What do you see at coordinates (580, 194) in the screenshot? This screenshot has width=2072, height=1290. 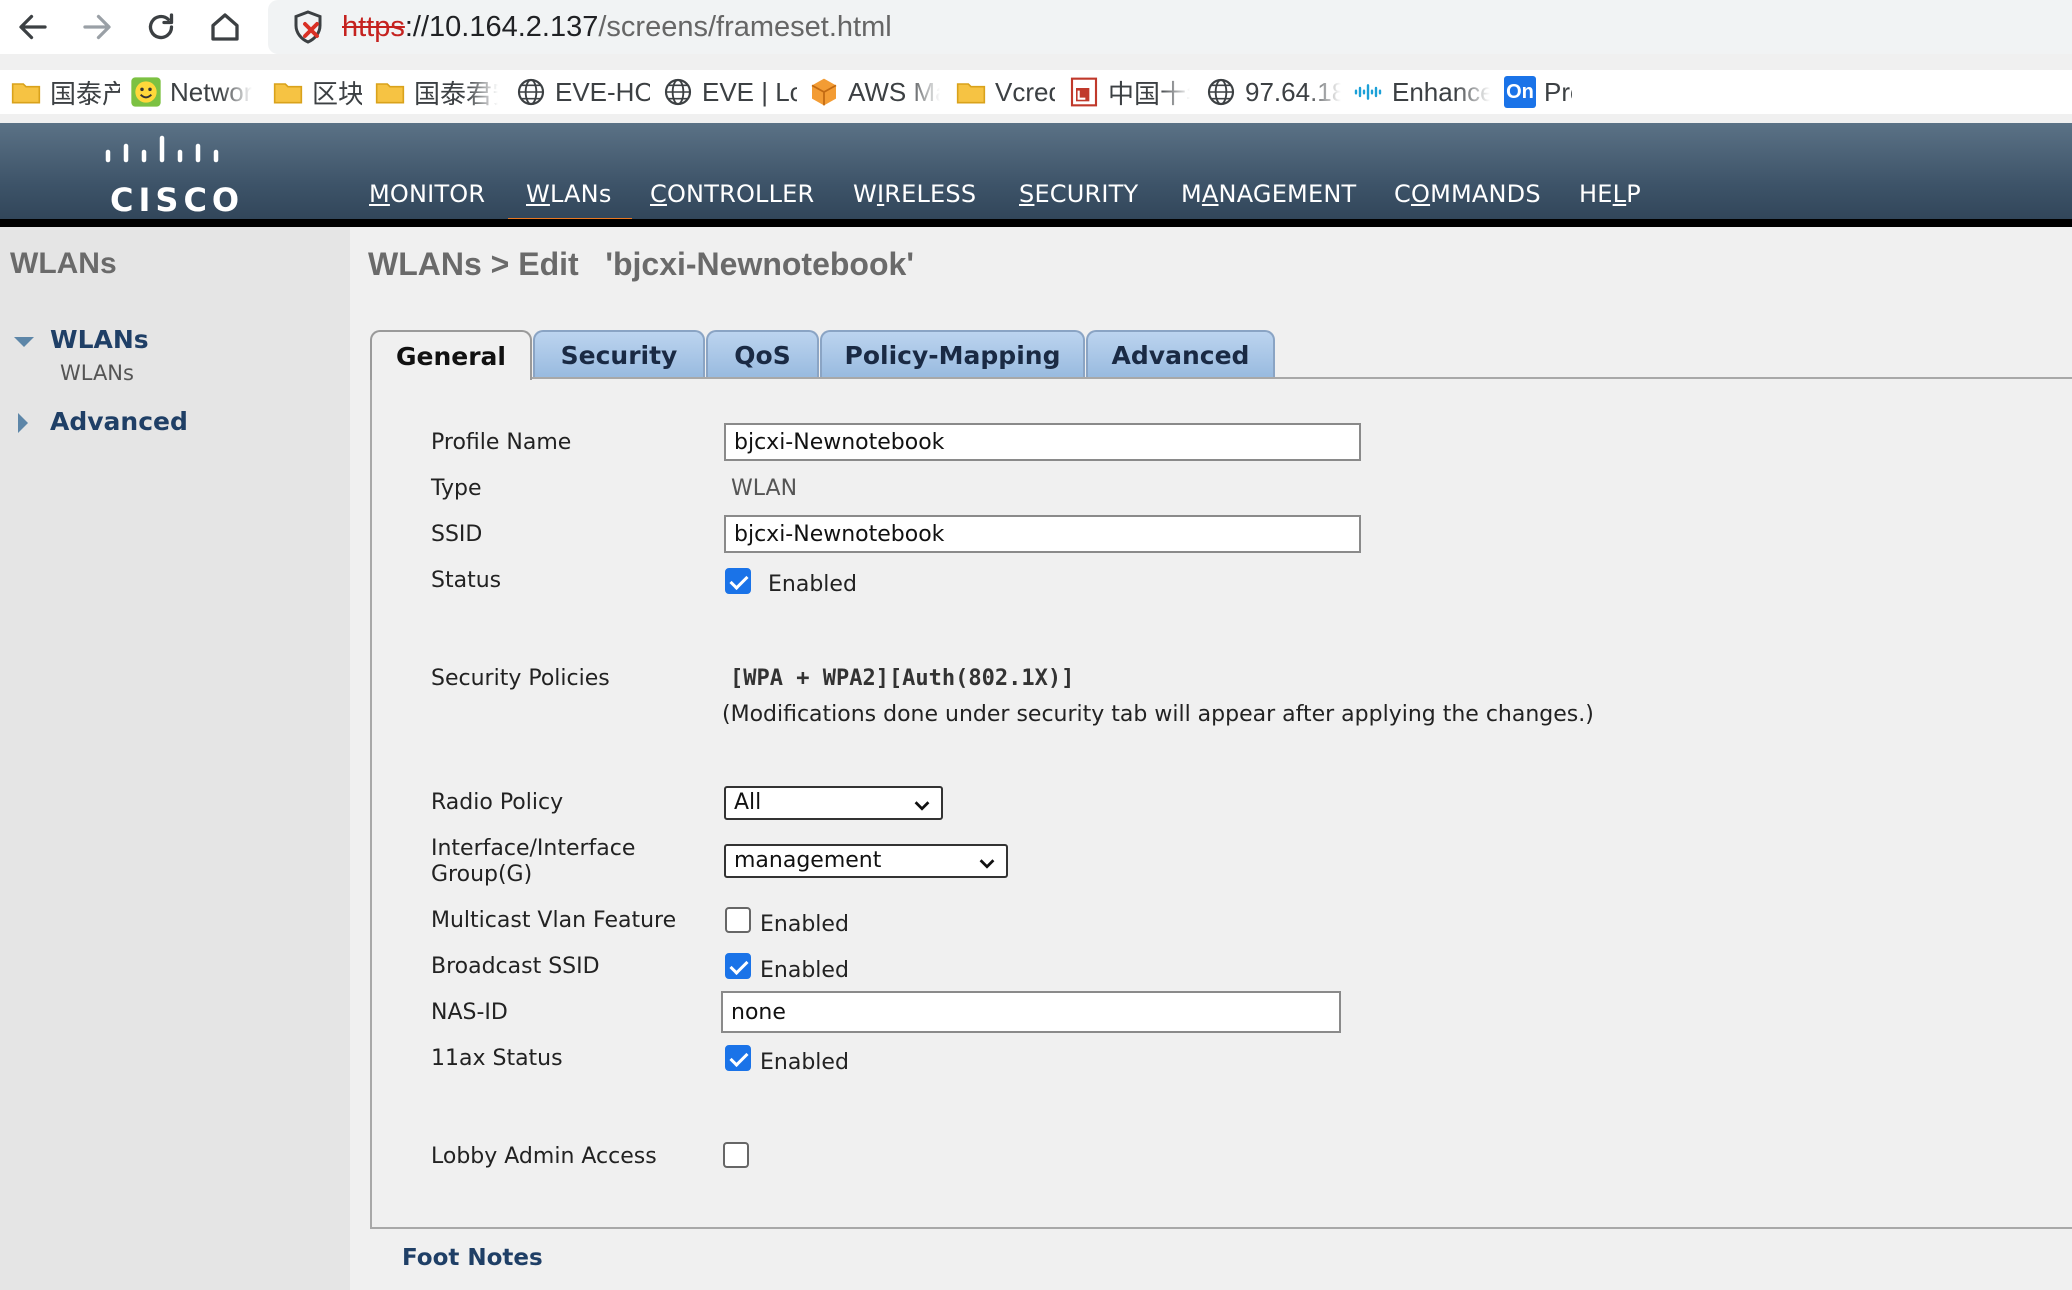 I see `menu-label-part: LANs` at bounding box center [580, 194].